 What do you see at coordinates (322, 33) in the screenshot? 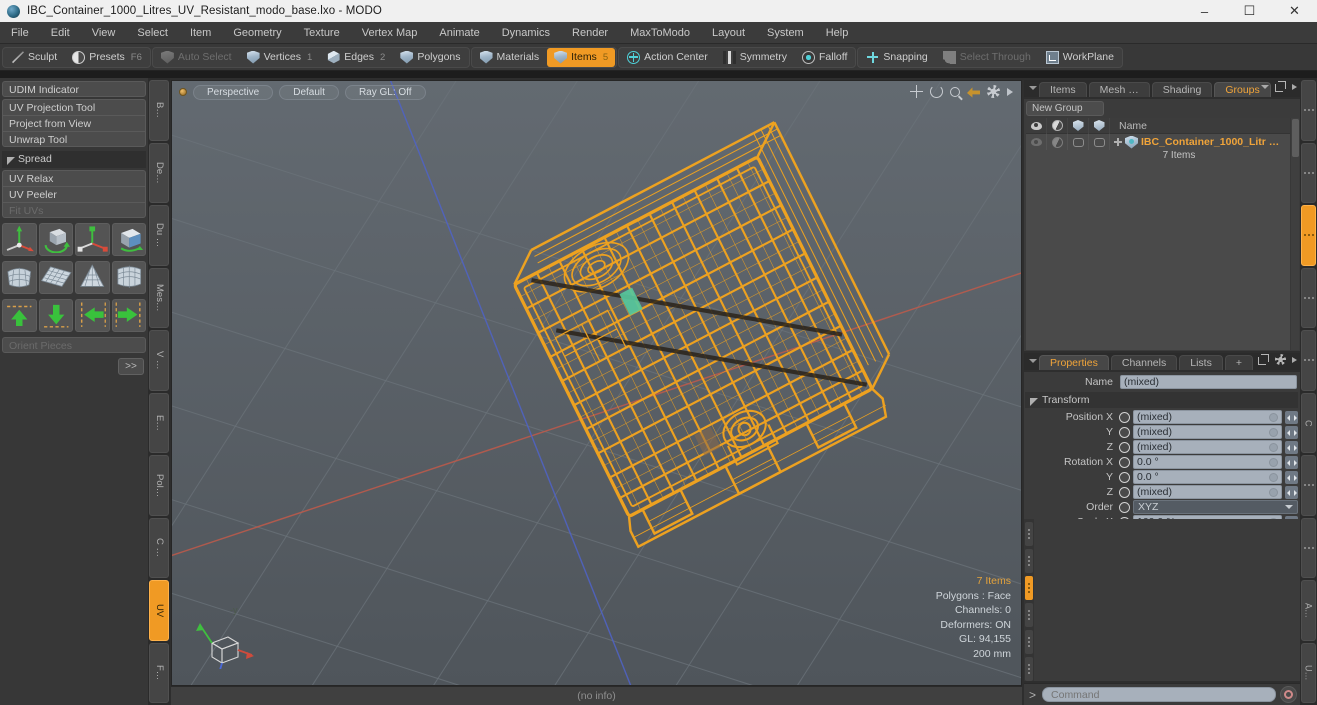
I see `menu-texture: Texture` at bounding box center [322, 33].